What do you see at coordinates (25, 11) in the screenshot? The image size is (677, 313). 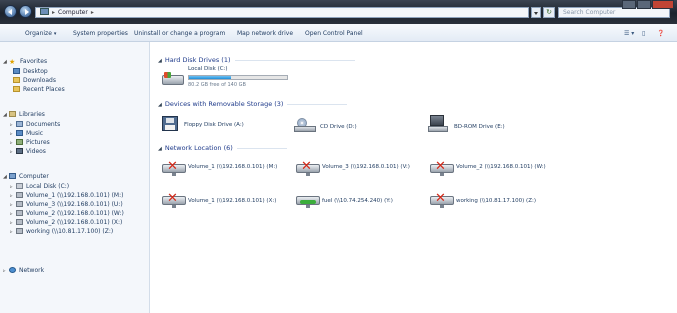 I see `forward-button` at bounding box center [25, 11].